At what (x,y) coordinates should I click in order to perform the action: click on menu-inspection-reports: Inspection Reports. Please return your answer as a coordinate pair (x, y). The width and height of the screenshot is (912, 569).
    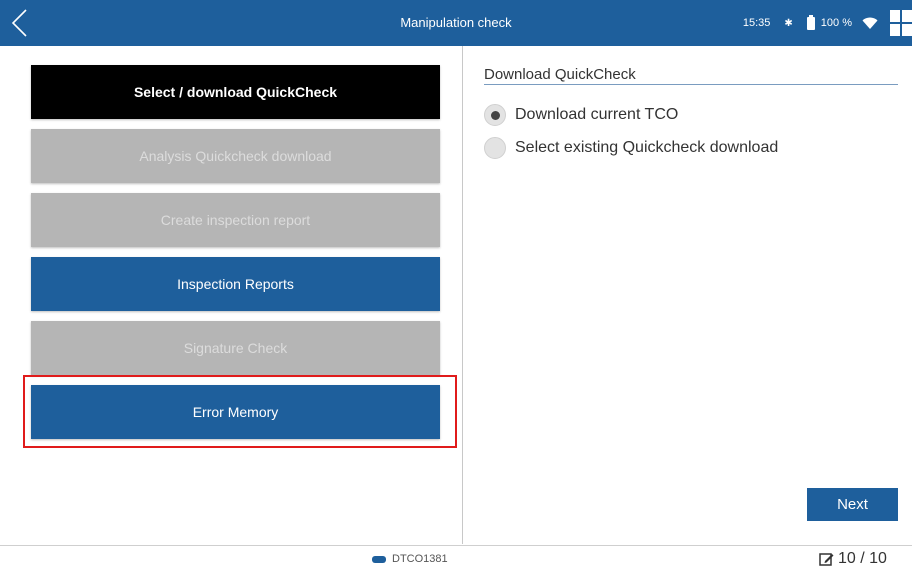
    Looking at the image, I should click on (235, 284).